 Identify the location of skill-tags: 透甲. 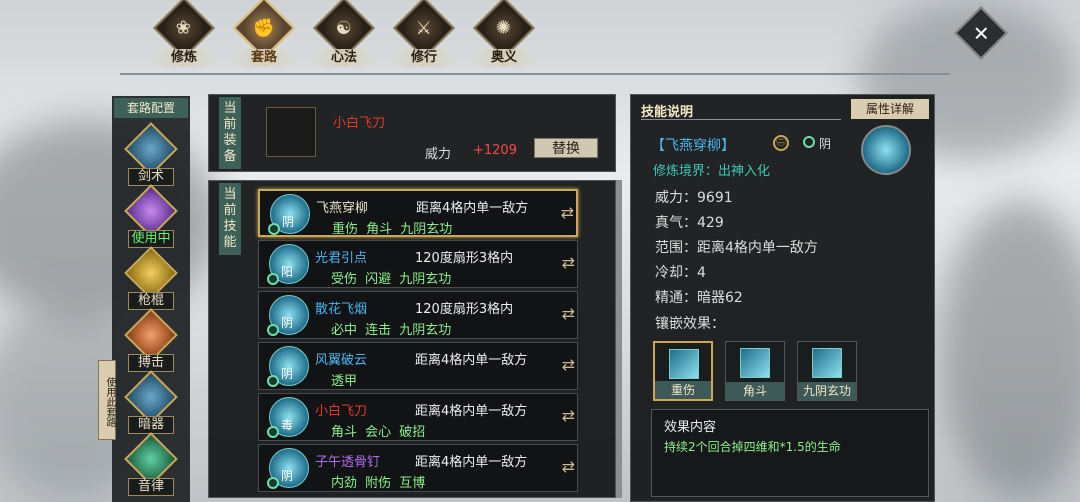
(344, 381).